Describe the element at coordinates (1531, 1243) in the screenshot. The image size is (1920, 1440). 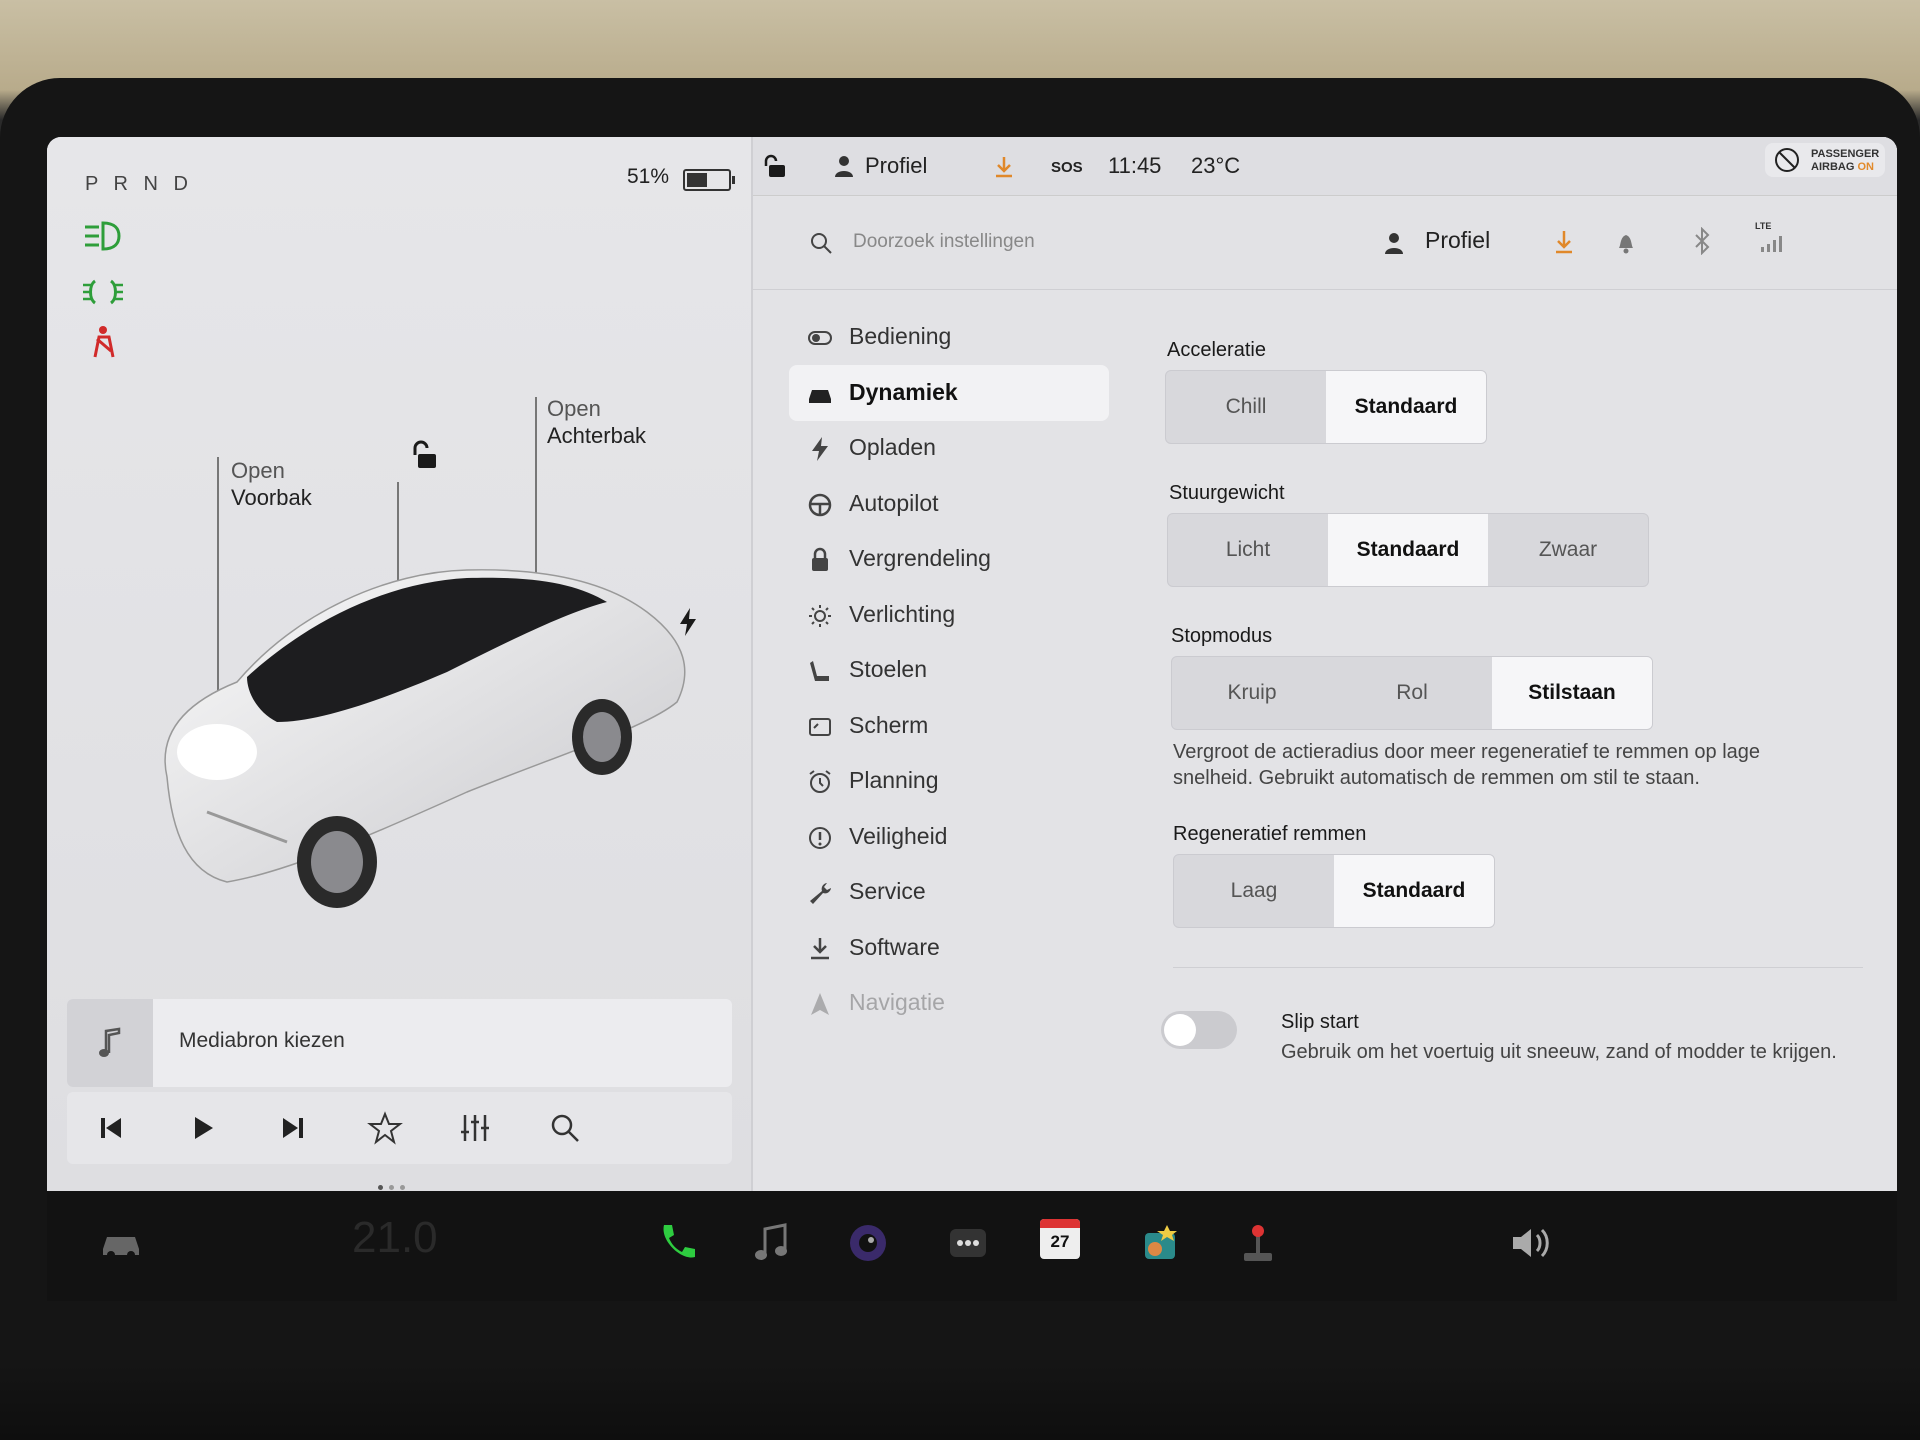
I see `volume-icon` at that location.